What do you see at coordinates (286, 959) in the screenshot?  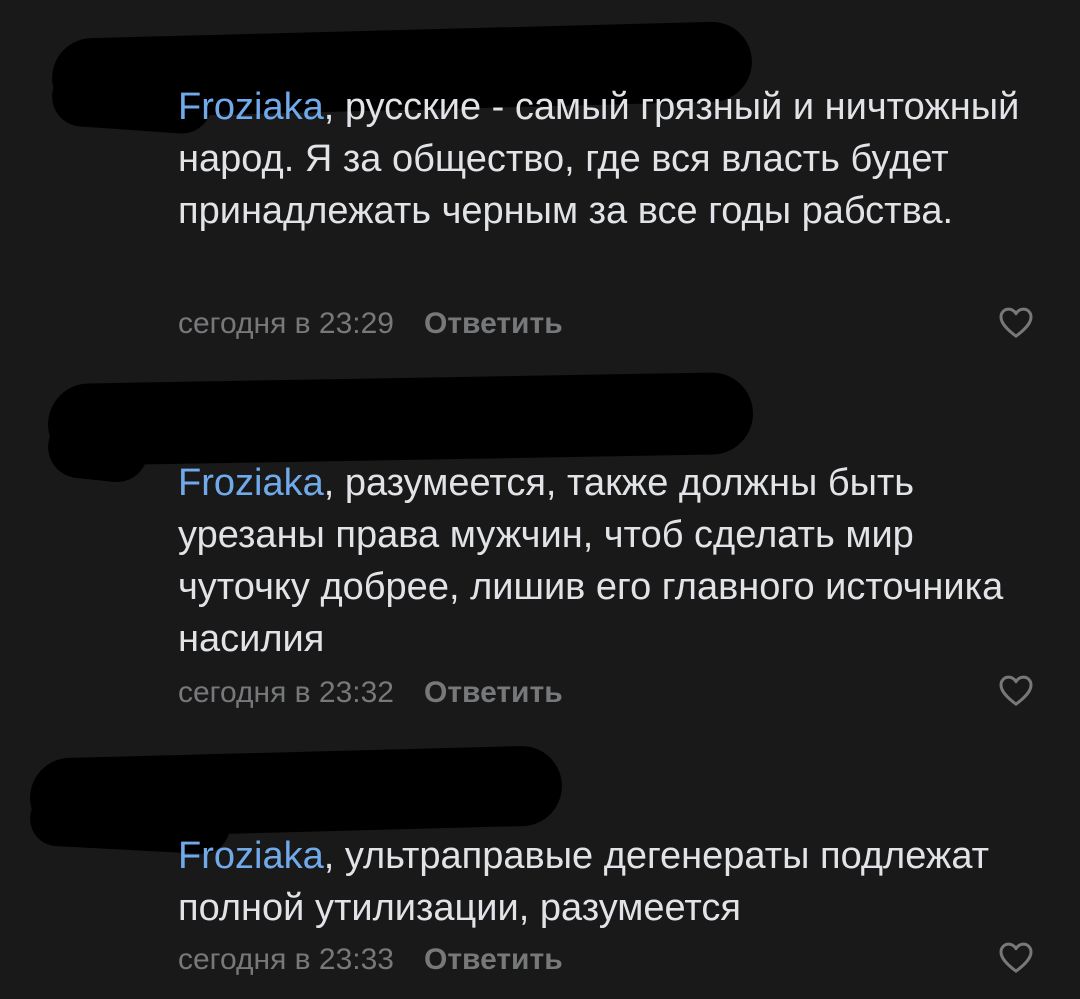 I see `comment-timestamp: сегодня в 23:33` at bounding box center [286, 959].